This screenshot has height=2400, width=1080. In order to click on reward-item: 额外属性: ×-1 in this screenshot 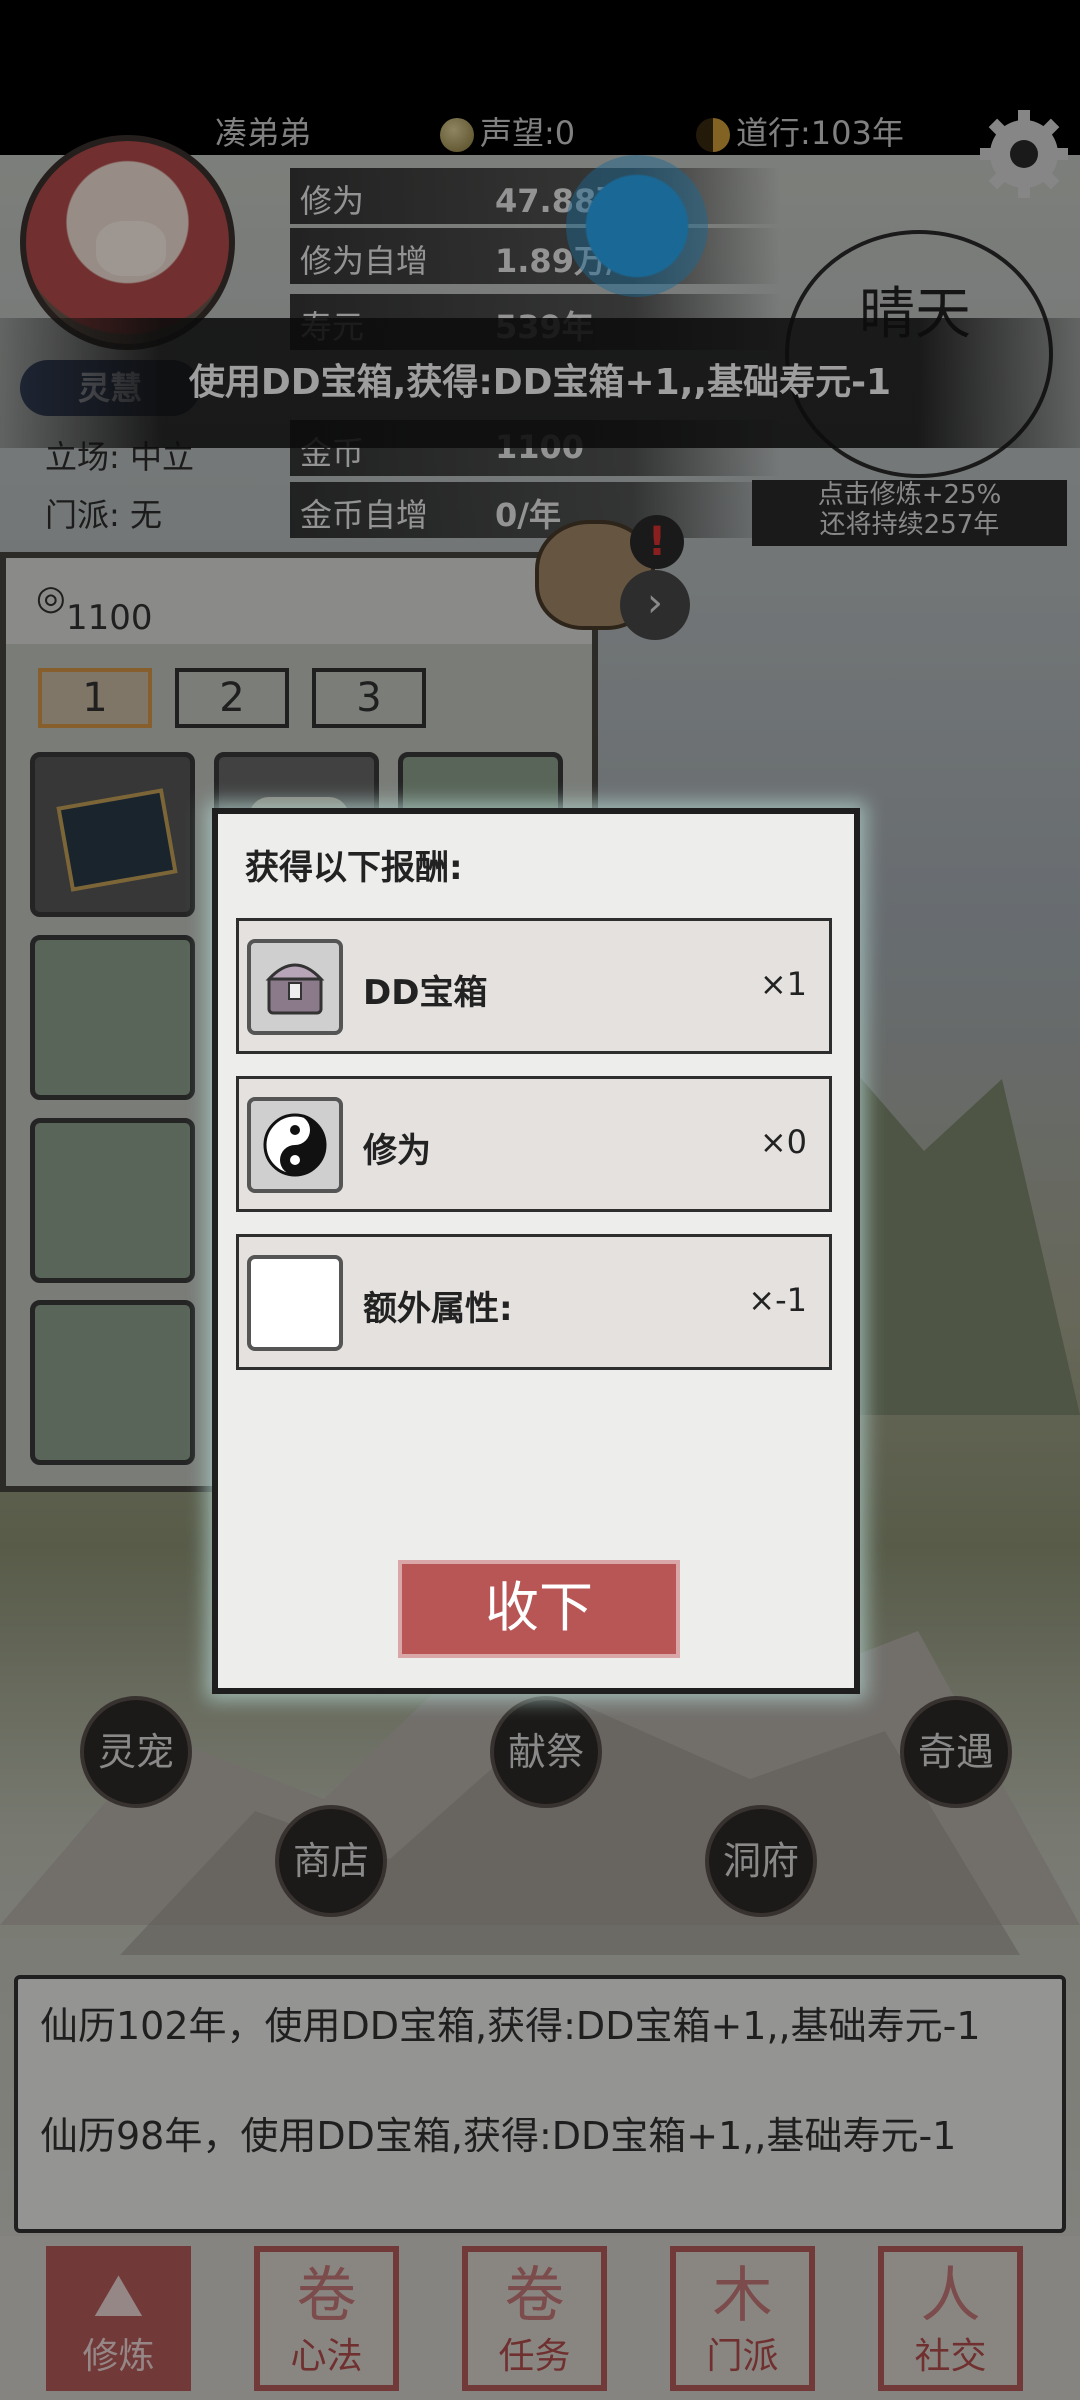, I will do `click(534, 1302)`.